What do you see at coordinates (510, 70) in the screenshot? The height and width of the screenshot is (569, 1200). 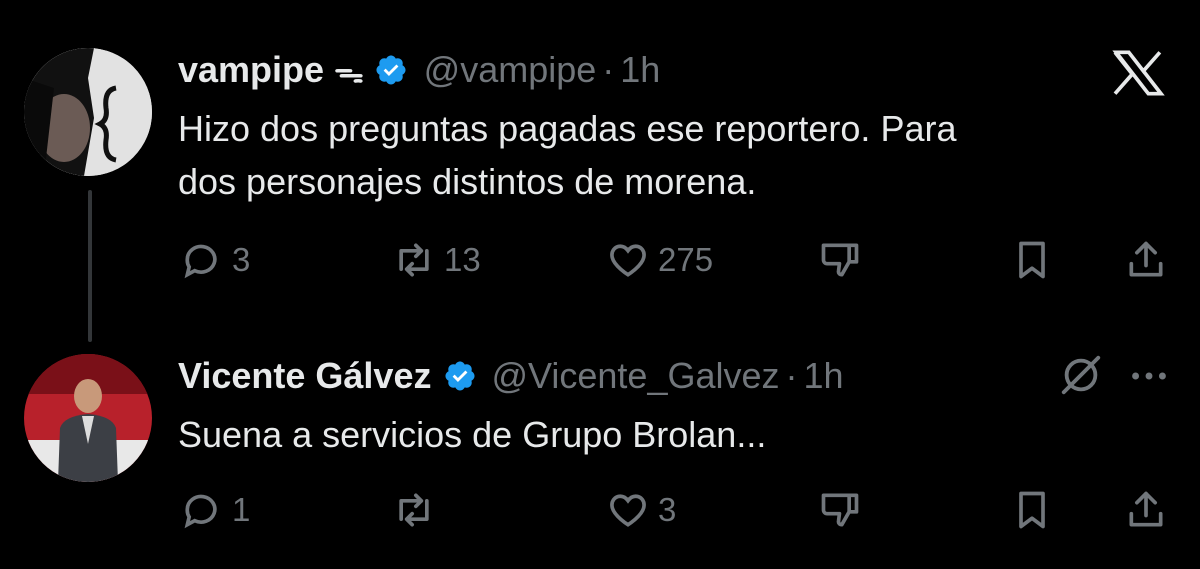 I see `handle: @vampipe` at bounding box center [510, 70].